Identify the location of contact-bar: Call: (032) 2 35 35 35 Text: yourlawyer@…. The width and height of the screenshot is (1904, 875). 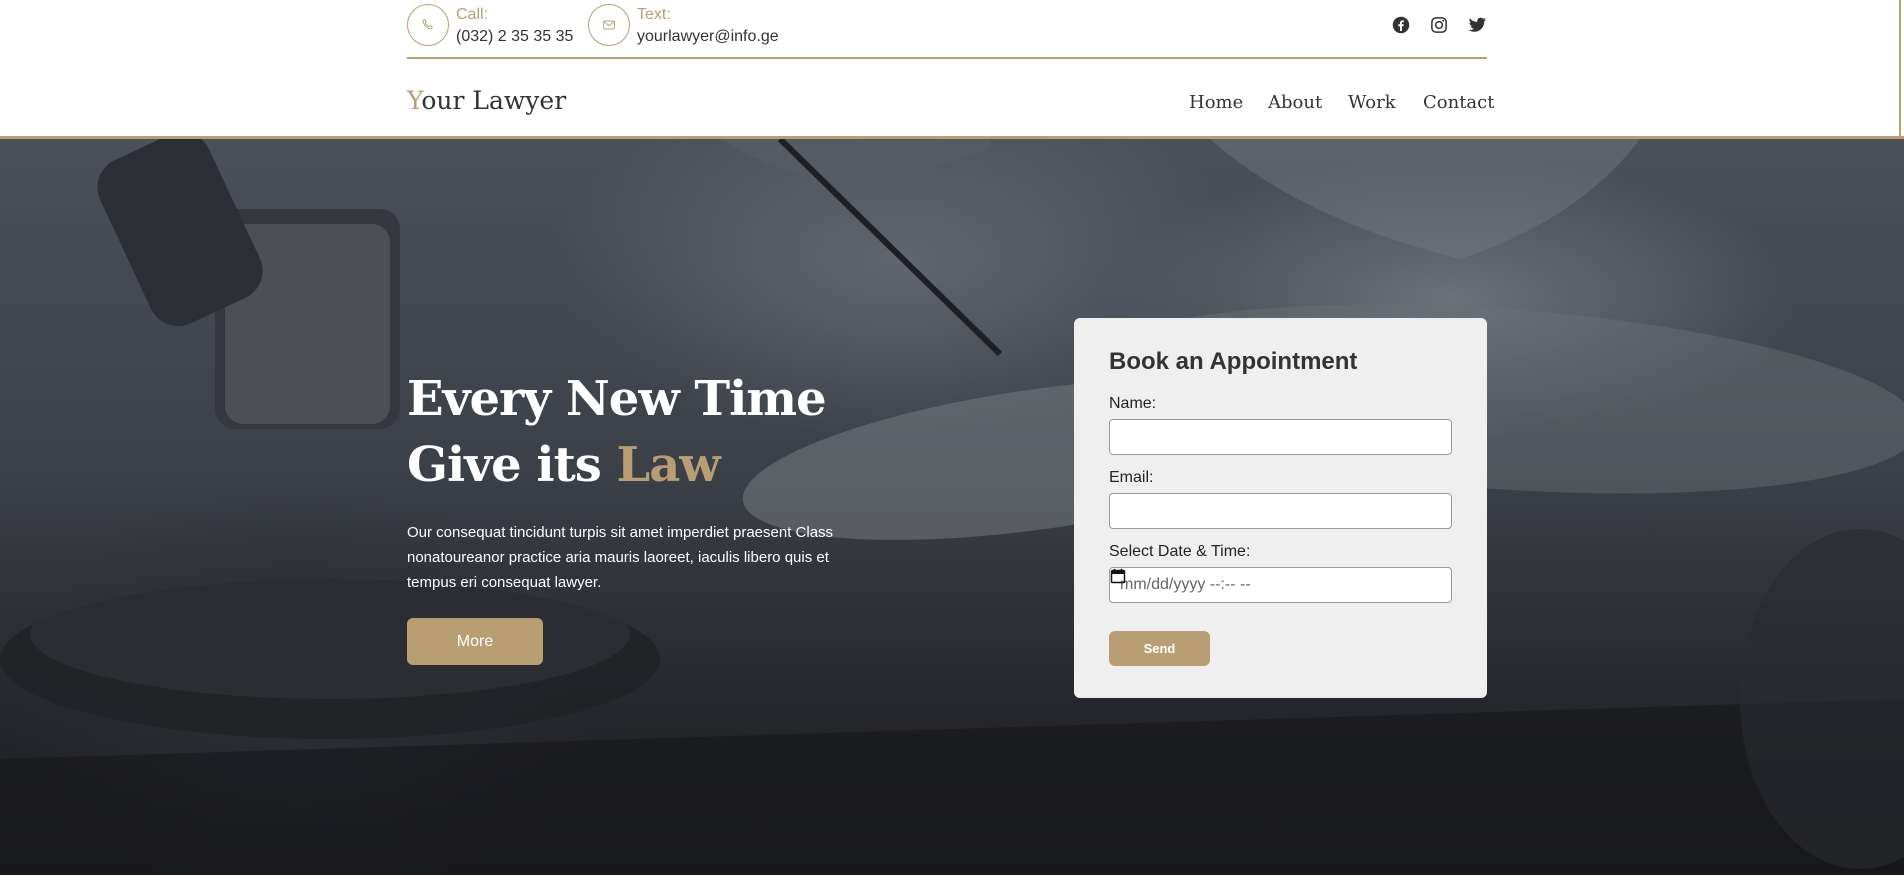
(947, 31).